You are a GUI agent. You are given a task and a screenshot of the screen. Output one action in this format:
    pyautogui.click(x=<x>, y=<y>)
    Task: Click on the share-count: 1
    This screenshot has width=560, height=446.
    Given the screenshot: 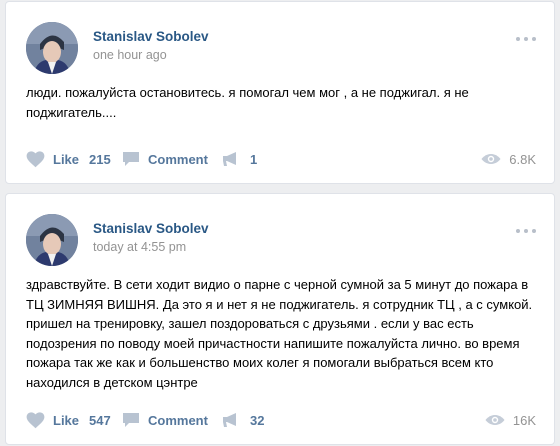 What is the action you would take?
    pyautogui.click(x=254, y=159)
    